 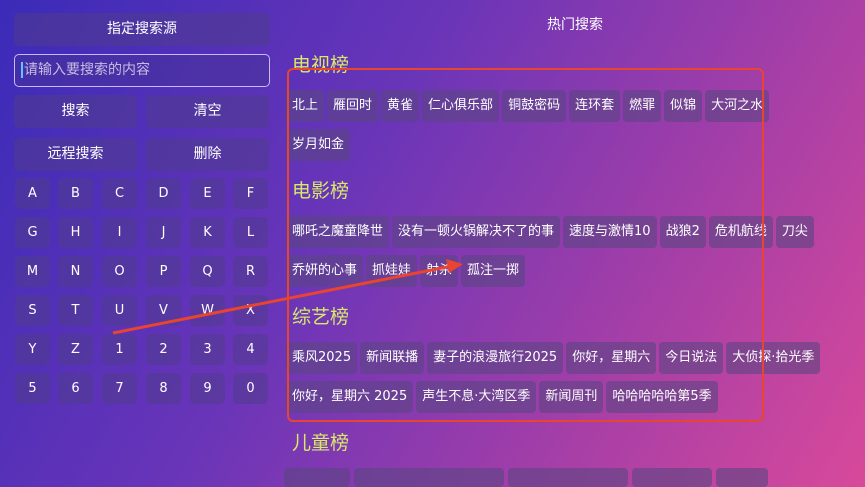 What do you see at coordinates (322, 358) in the screenshot?
I see `tag-item: 乘风2025` at bounding box center [322, 358].